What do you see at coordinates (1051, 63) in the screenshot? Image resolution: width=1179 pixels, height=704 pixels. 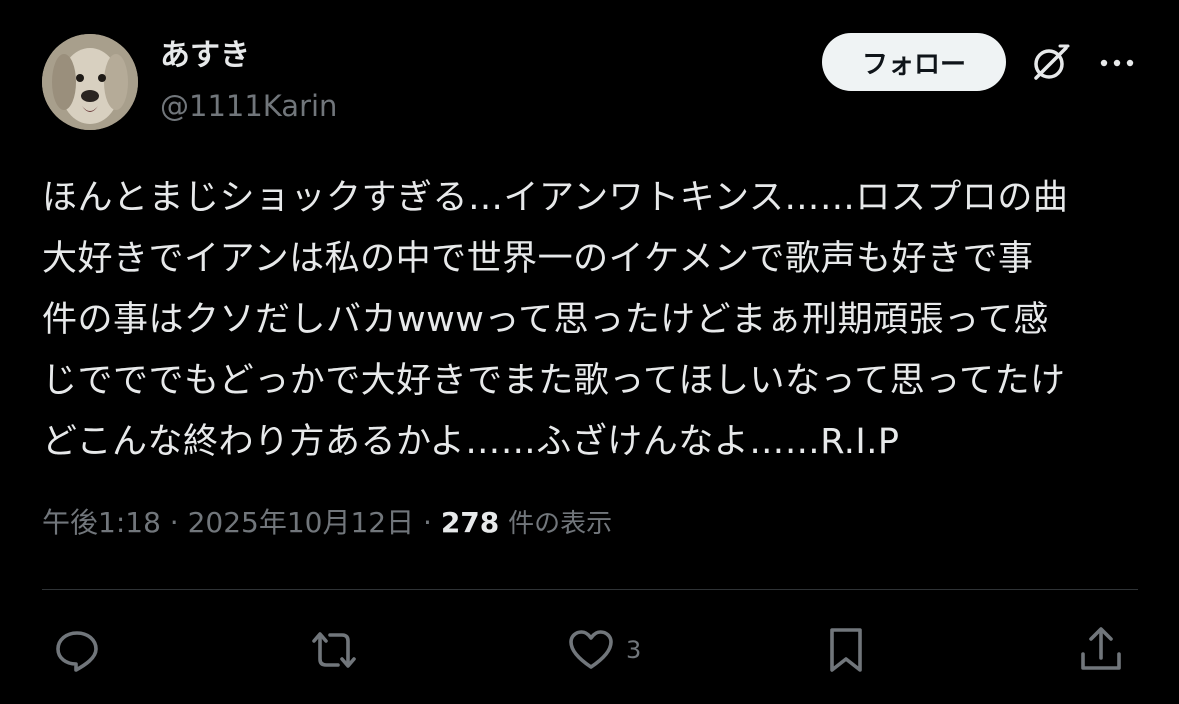 I see `grok-icon` at bounding box center [1051, 63].